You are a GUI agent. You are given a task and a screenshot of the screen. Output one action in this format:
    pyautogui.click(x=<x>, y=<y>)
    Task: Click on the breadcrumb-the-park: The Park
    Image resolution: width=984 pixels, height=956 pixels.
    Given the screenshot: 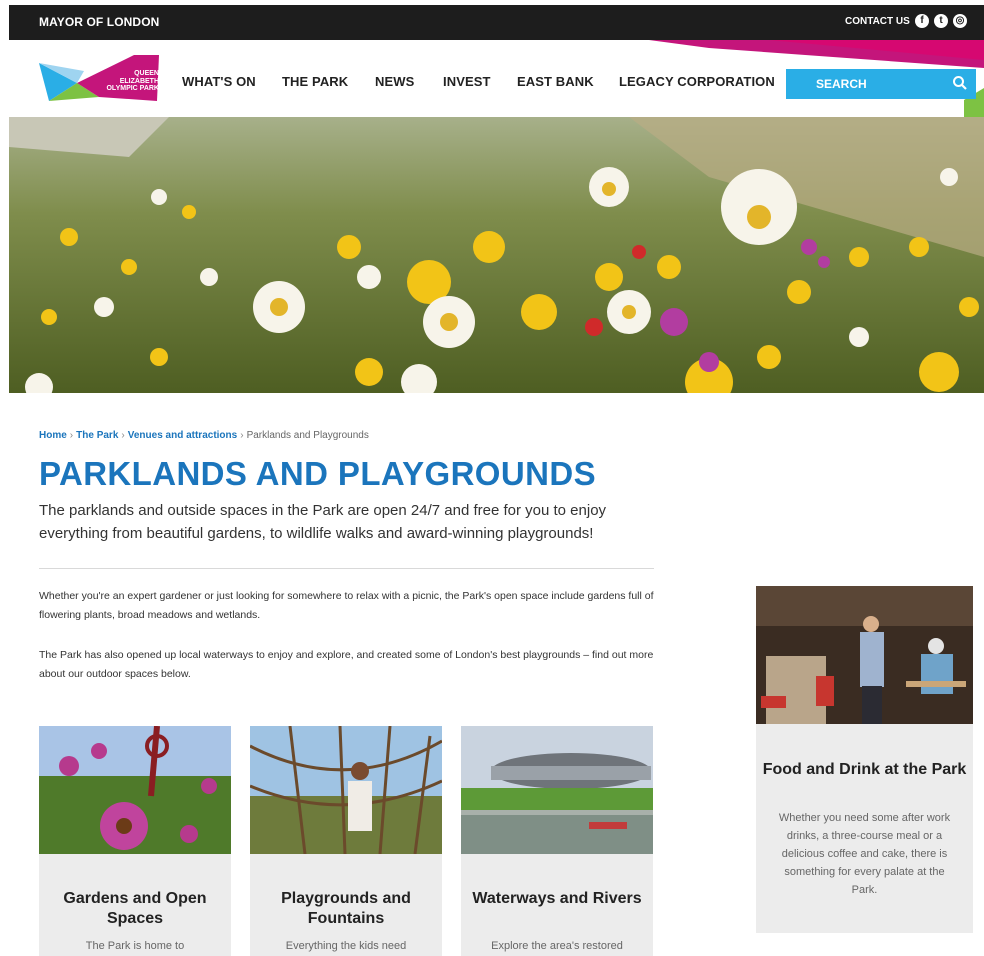 What is the action you would take?
    pyautogui.click(x=97, y=435)
    